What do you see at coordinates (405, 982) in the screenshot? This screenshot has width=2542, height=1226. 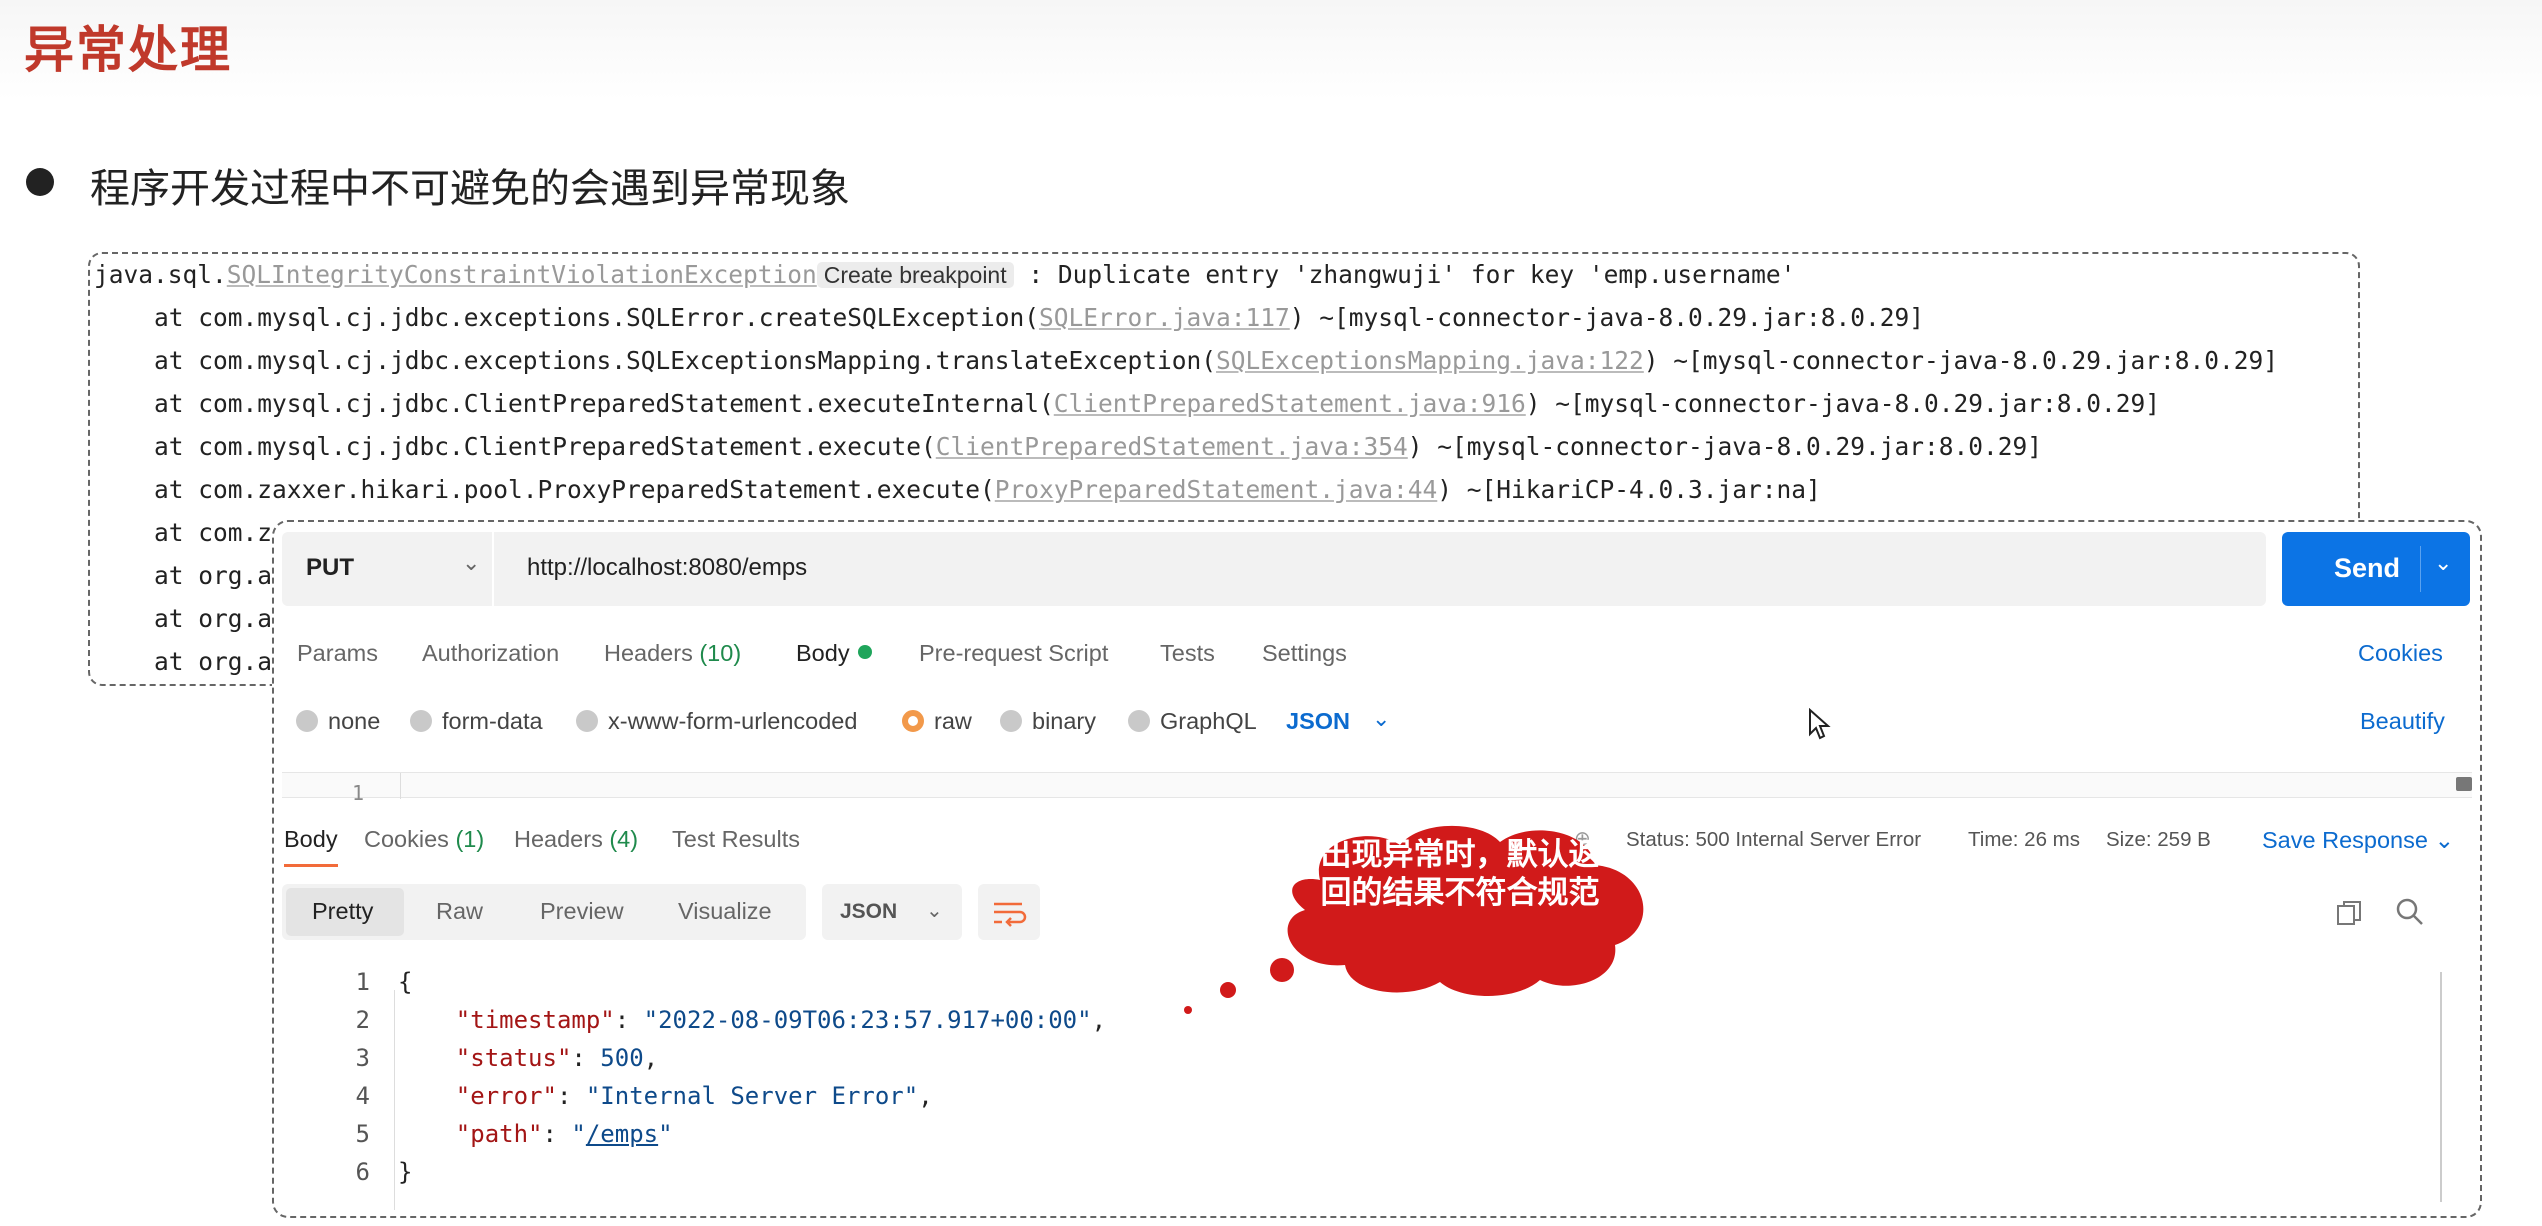 I see `code-line: {` at bounding box center [405, 982].